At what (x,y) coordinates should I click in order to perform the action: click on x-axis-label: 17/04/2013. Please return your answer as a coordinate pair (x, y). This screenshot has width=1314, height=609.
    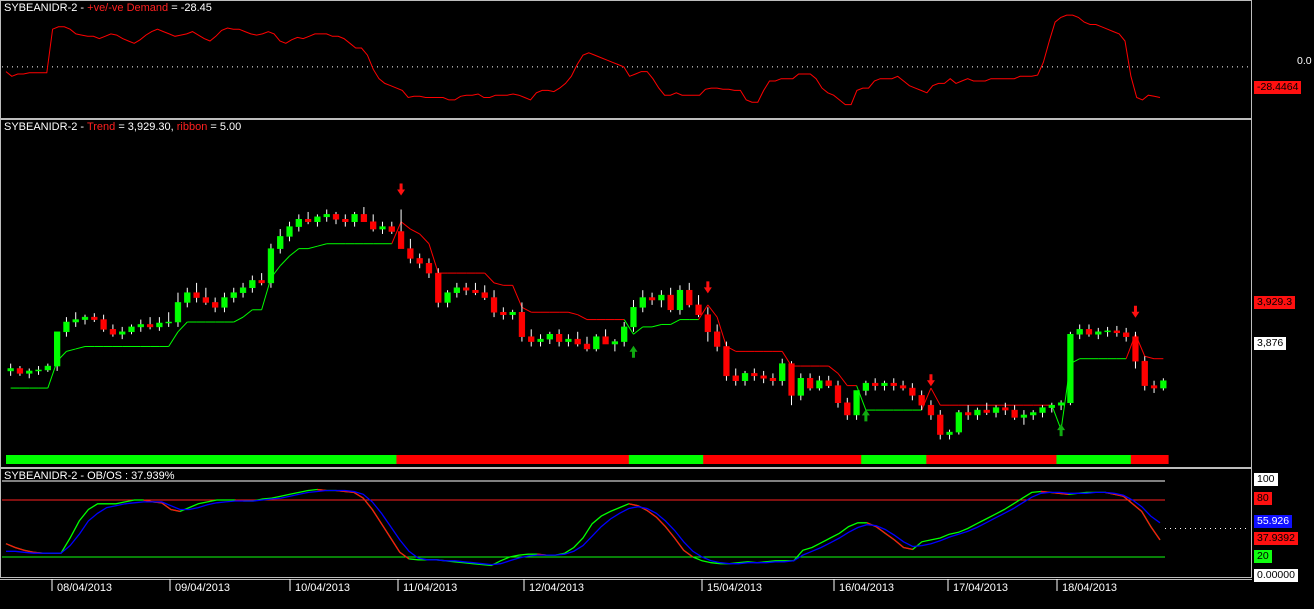
    Looking at the image, I should click on (980, 588).